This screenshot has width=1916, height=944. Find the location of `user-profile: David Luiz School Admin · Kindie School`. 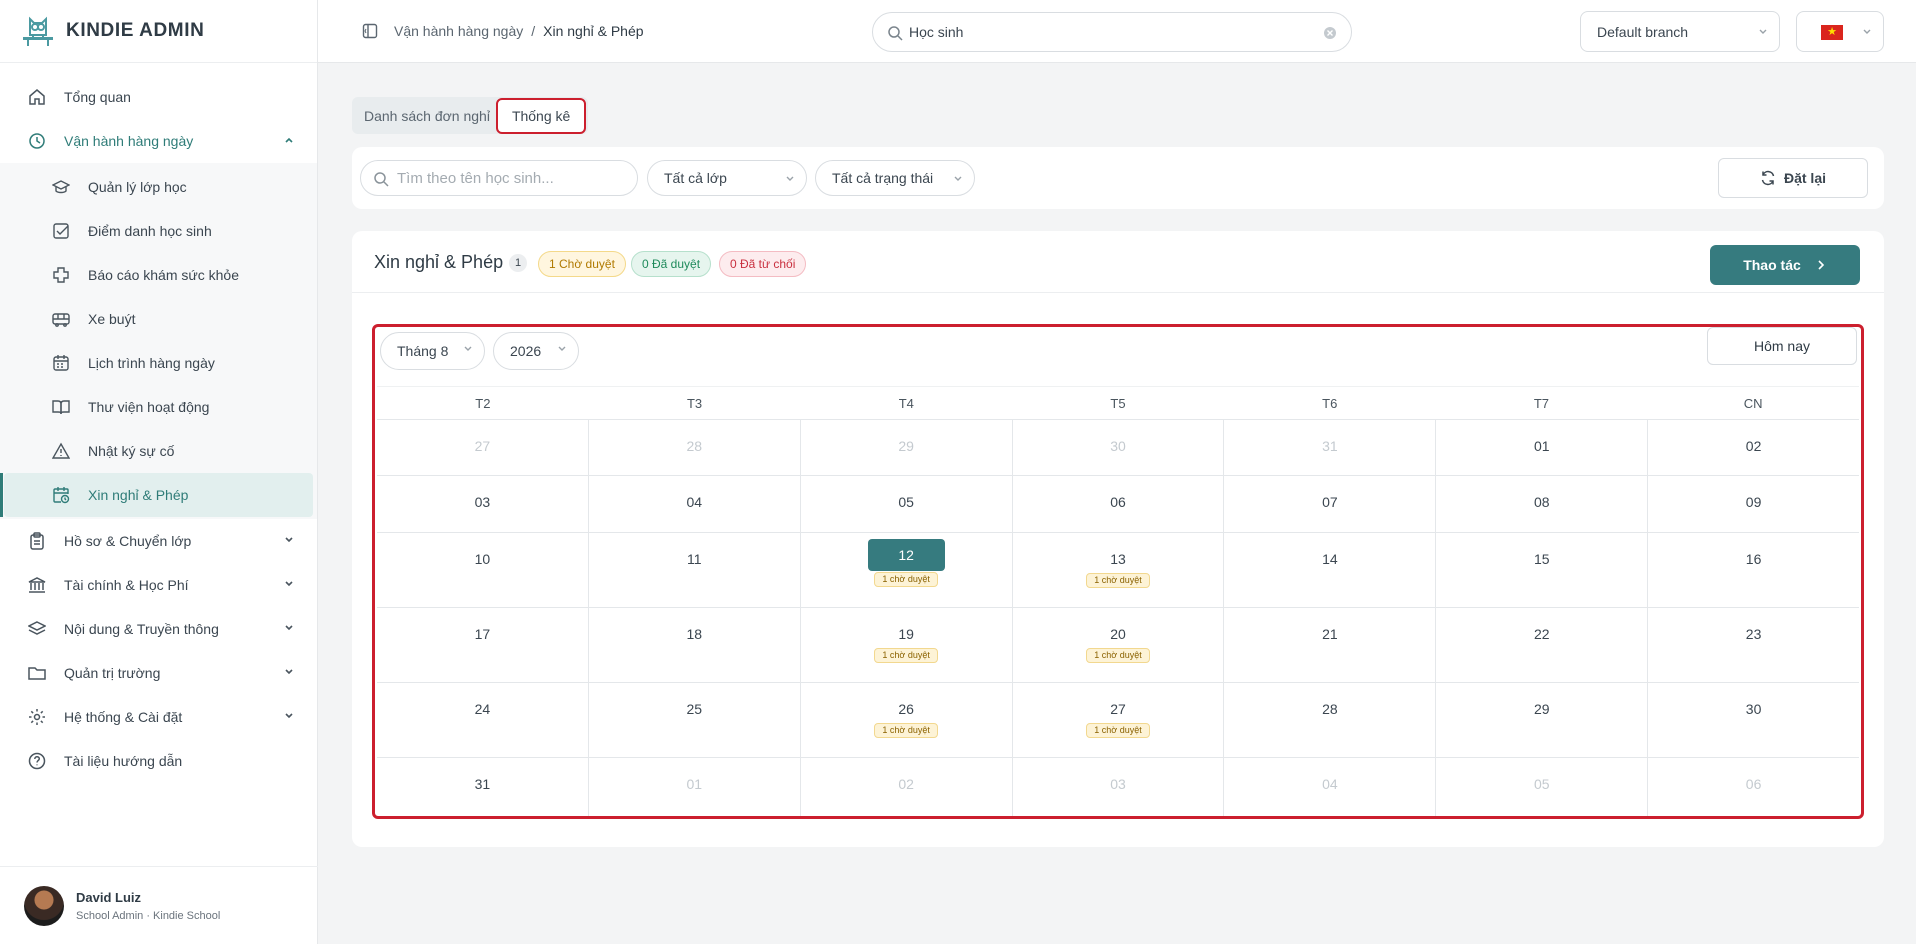

user-profile: David Luiz School Admin · Kindie School is located at coordinates (159, 905).